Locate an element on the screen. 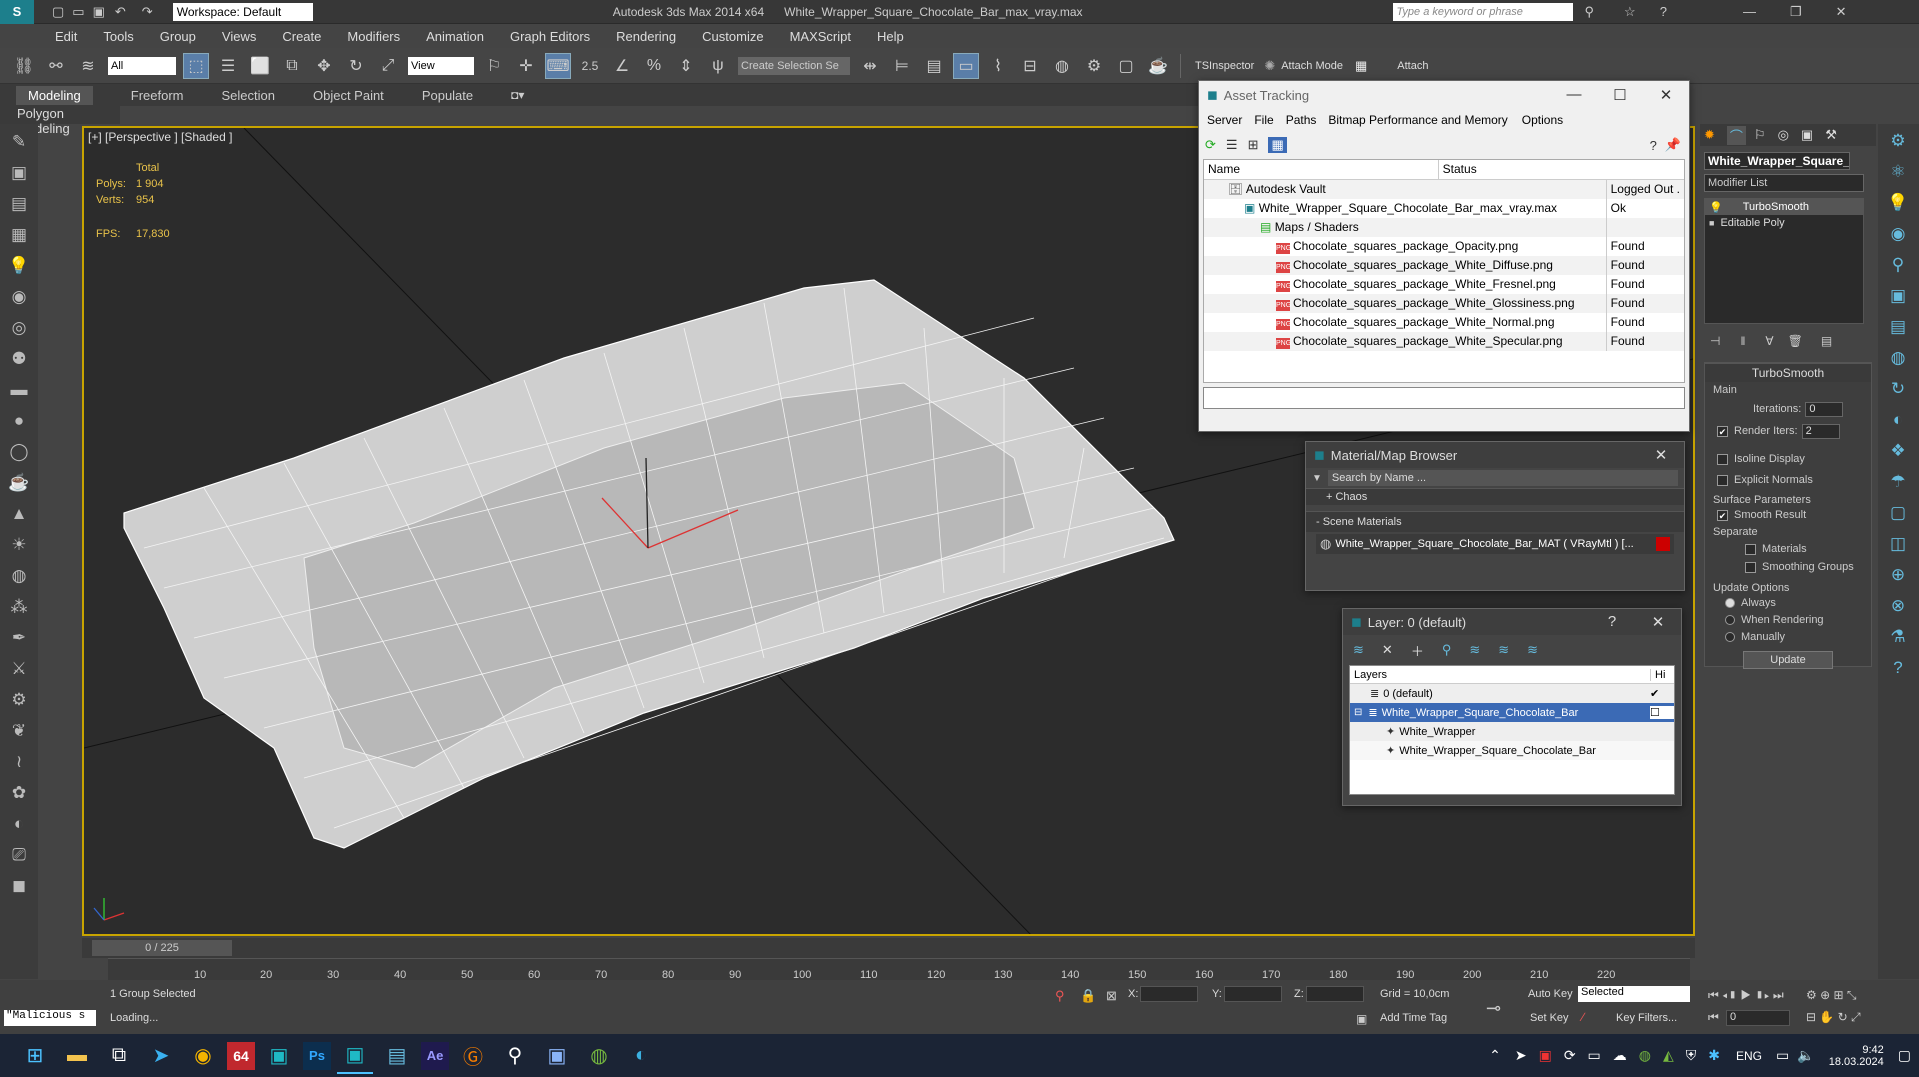 This screenshot has width=1919, height=1077. expand-icon: ■ is located at coordinates (1711, 223).